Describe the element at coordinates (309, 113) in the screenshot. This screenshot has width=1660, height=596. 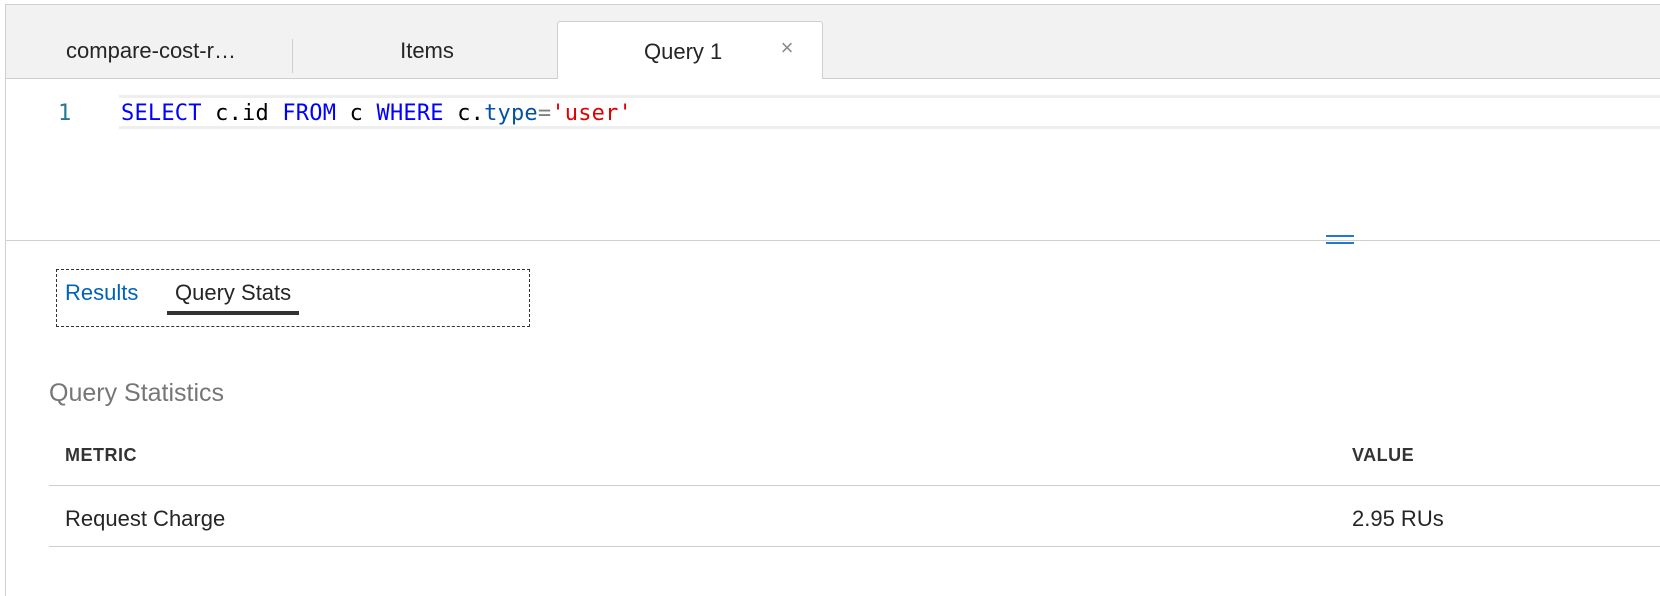
I see `keyword-from: FROM` at that location.